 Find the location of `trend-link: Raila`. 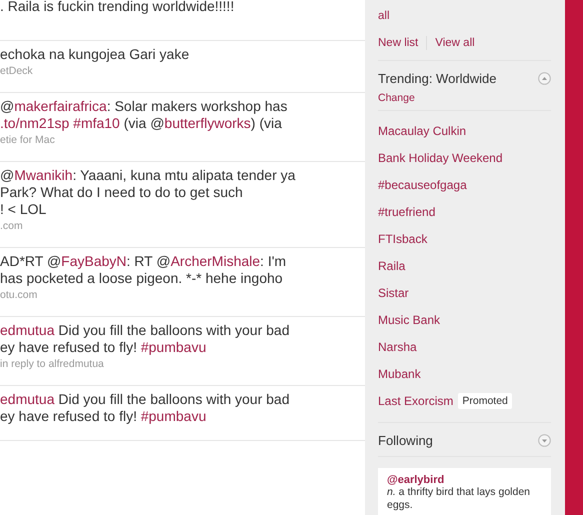

trend-link: Raila is located at coordinates (392, 265).